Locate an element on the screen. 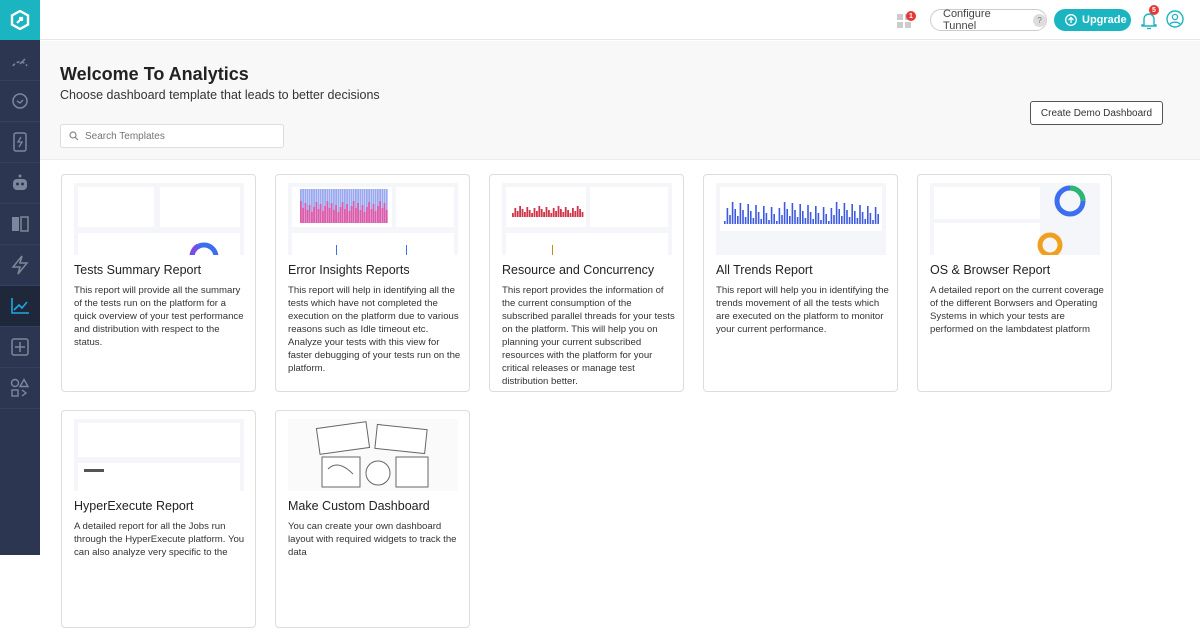 The image size is (1200, 628). upgrade-button: Upgrade is located at coordinates (1092, 20).